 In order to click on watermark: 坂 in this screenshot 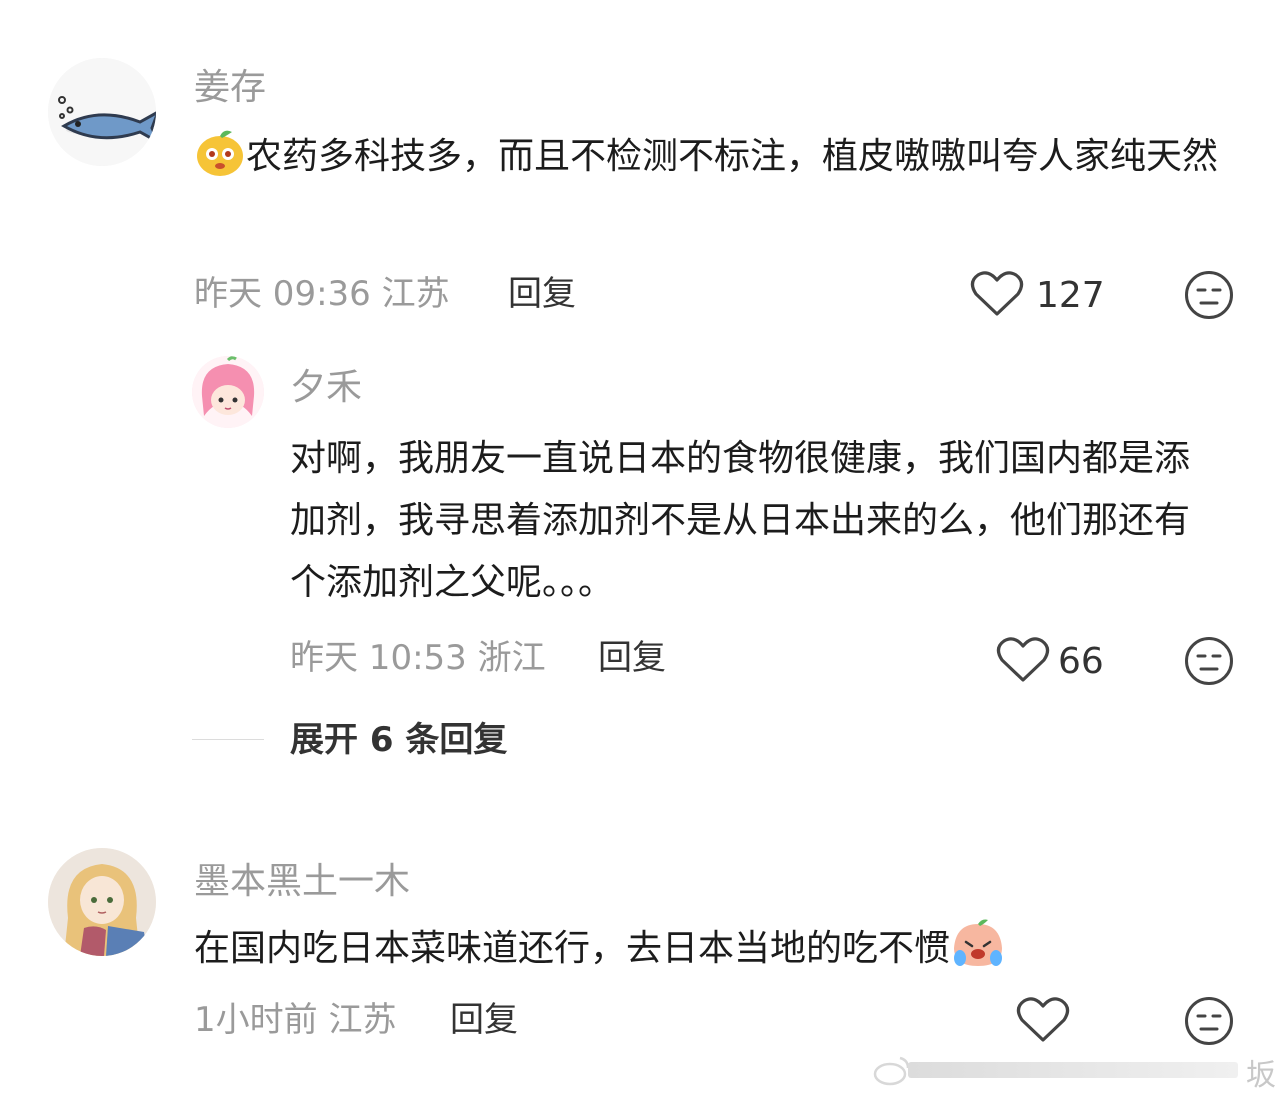, I will do `click(1078, 1070)`.